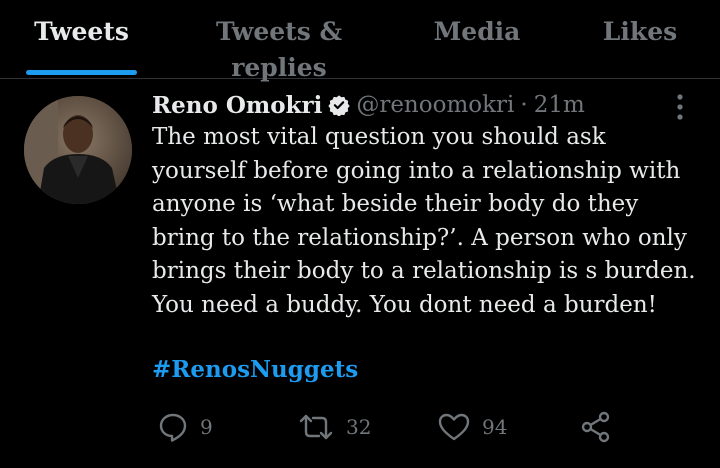 Image resolution: width=720 pixels, height=468 pixels. I want to click on share-button, so click(596, 427).